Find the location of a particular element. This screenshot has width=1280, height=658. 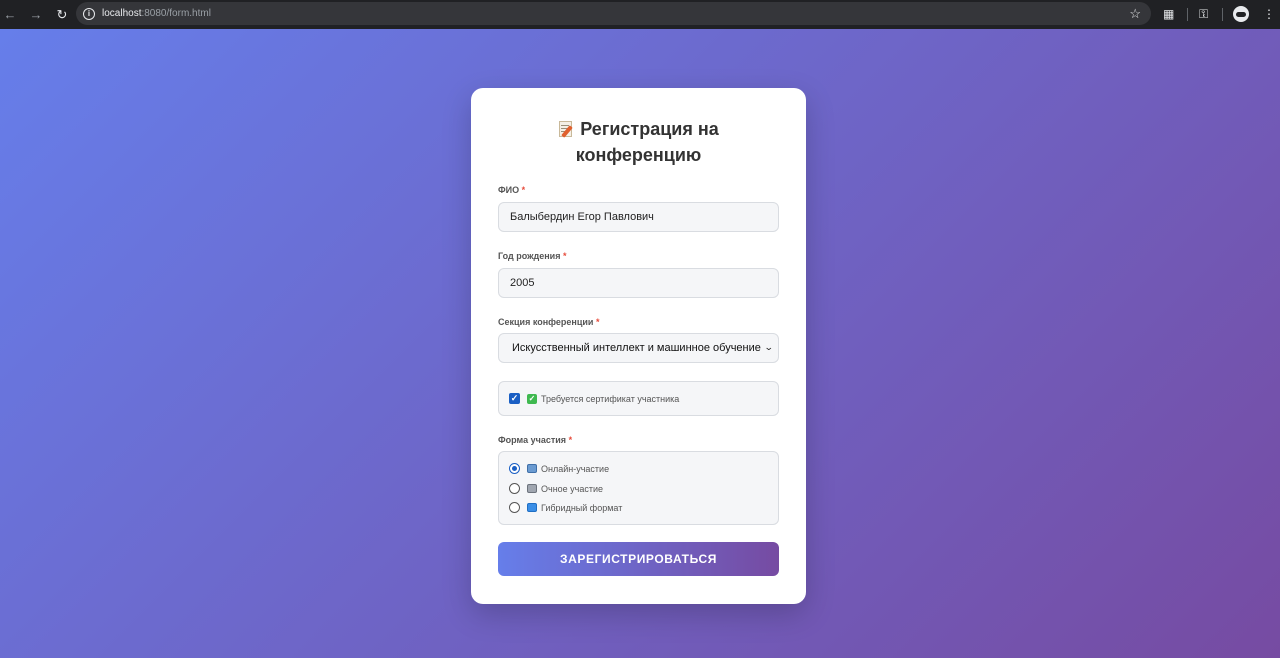

chevron-down-icon: ⌄ is located at coordinates (769, 347).